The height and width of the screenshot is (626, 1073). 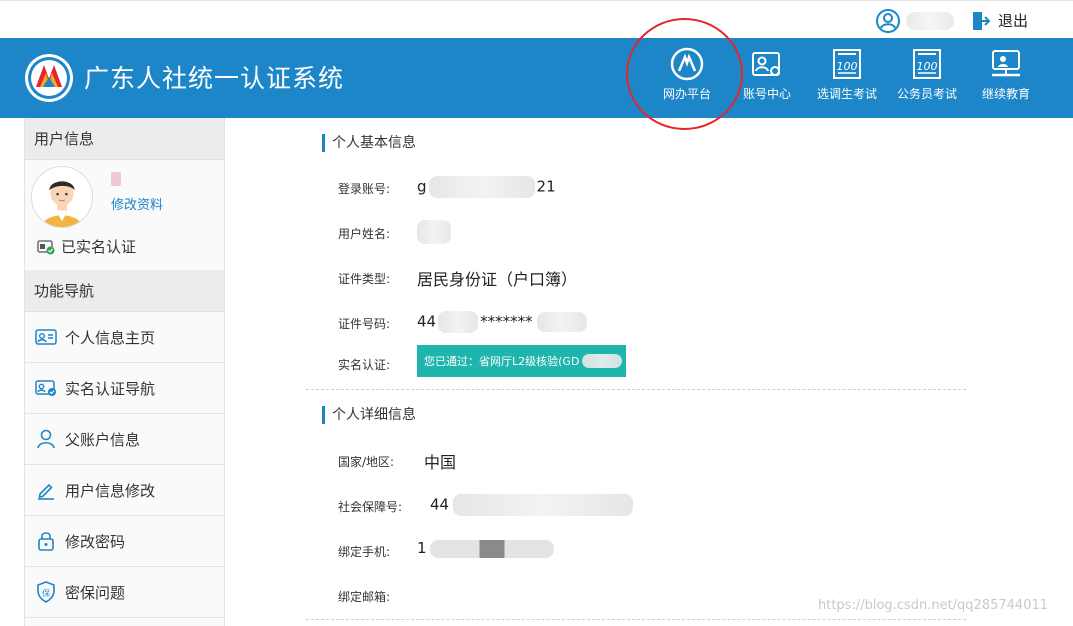 I want to click on sidebar-item-label: 实名认证导航, so click(x=110, y=388).